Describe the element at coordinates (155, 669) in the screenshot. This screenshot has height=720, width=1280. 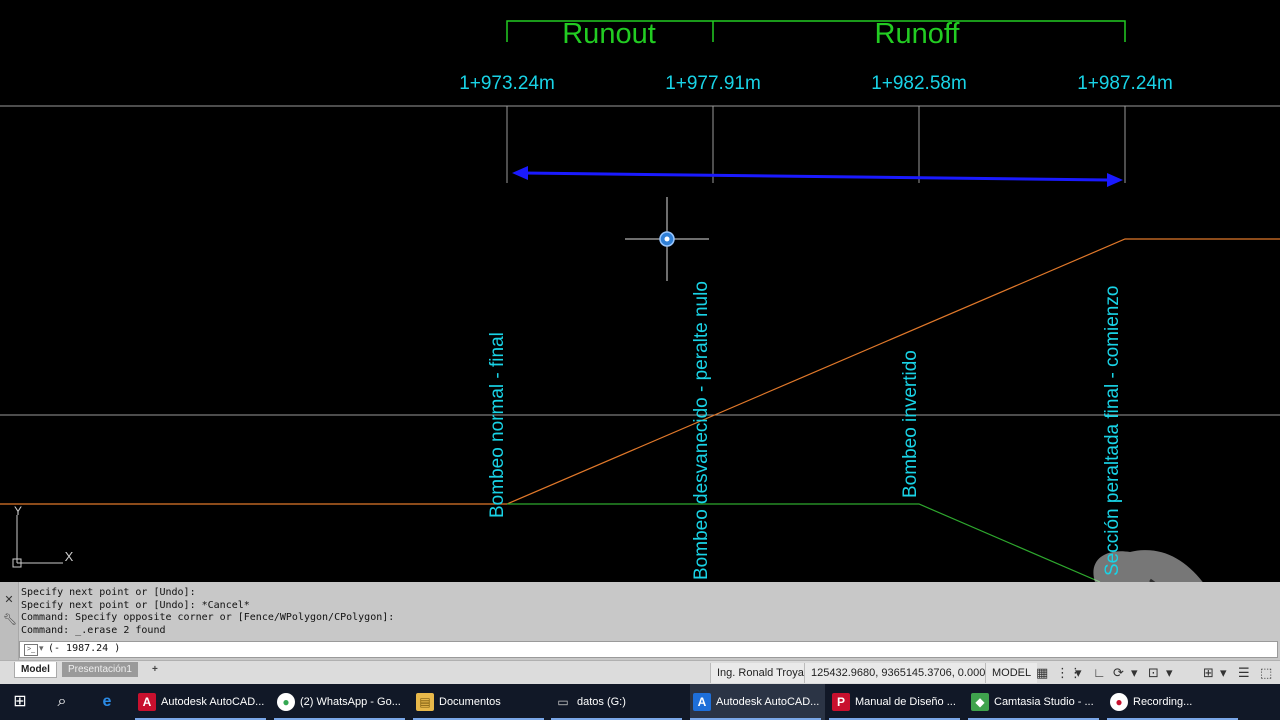
I see `add-layout-button: +` at that location.